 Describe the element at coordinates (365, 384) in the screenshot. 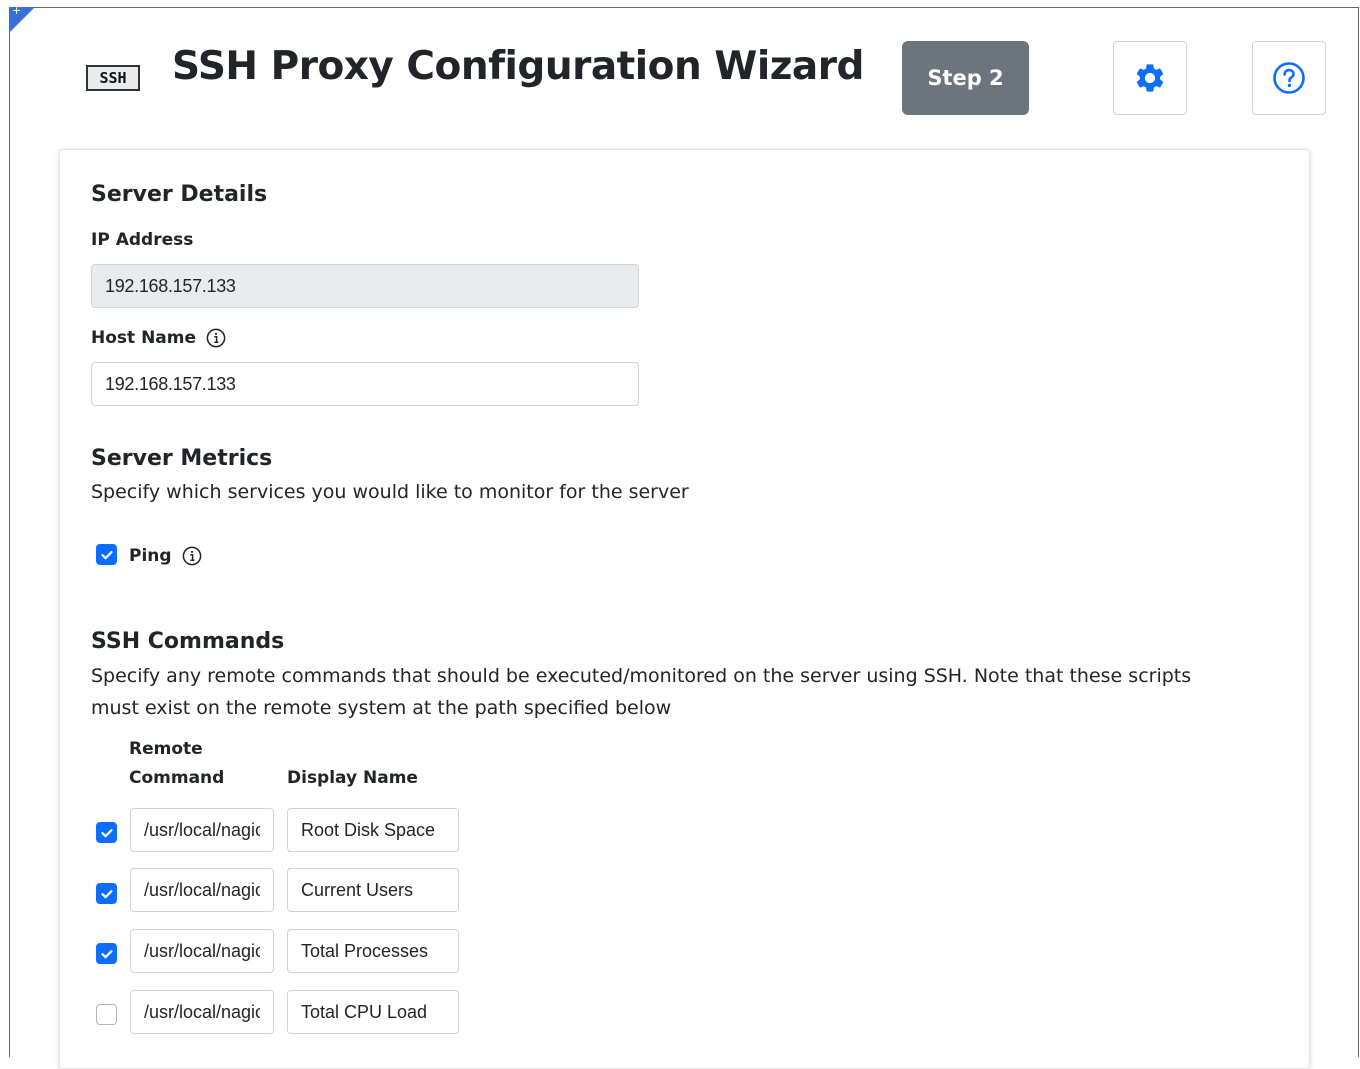

I see `host-name-field` at that location.